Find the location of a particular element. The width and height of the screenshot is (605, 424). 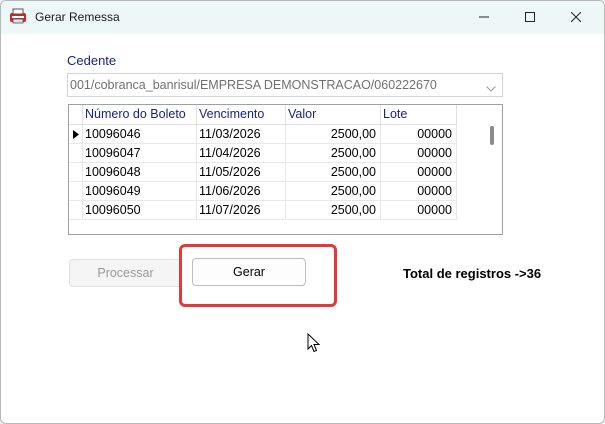

close-button is located at coordinates (576, 17).